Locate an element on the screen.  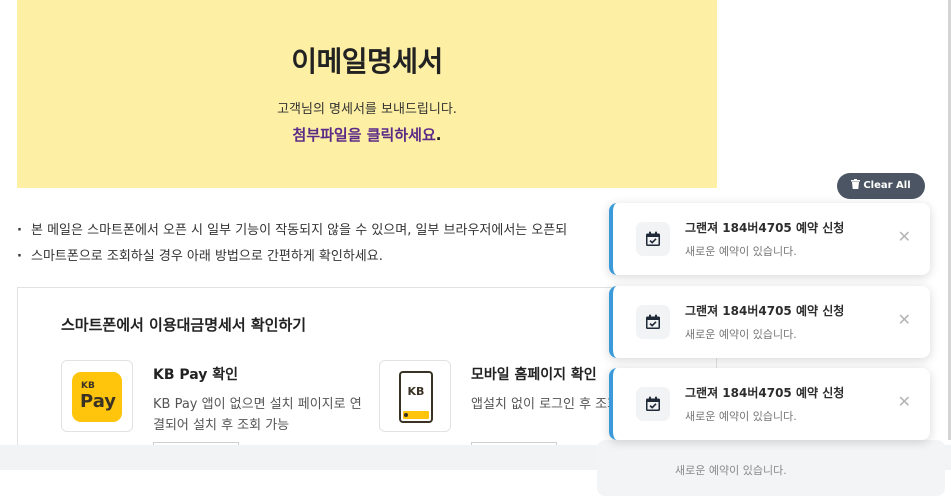
attachment-link-label: 첨부파일을 클릭하세요 is located at coordinates (364, 135).